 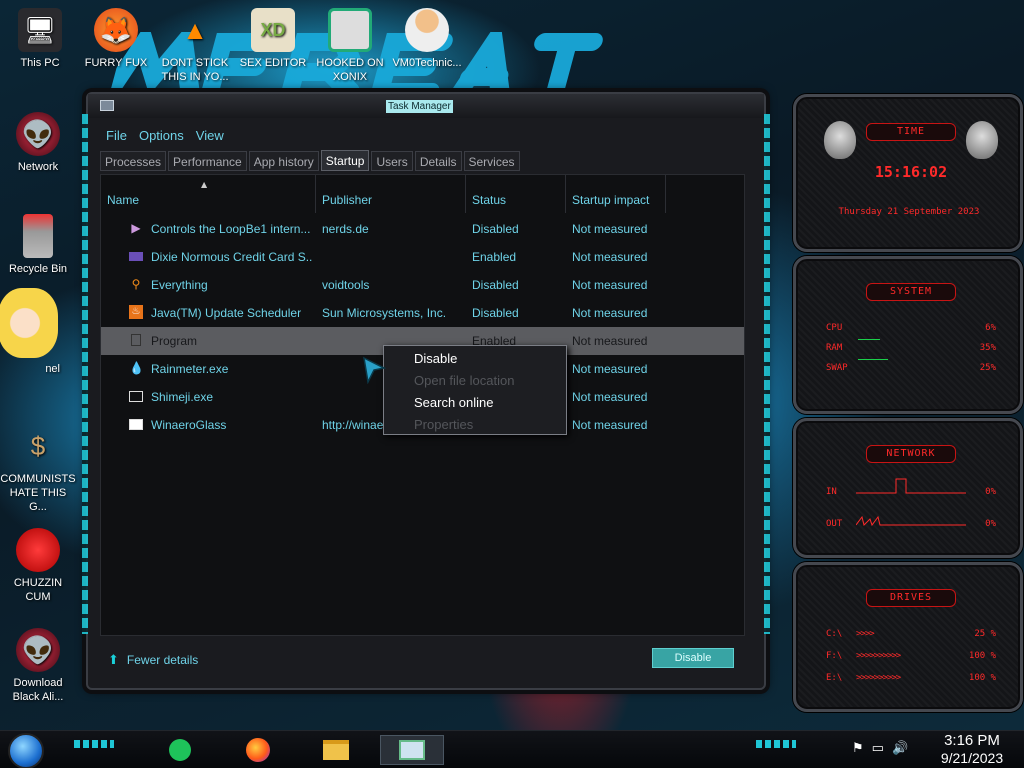 I want to click on context-menu-properties: Properties, so click(x=443, y=424).